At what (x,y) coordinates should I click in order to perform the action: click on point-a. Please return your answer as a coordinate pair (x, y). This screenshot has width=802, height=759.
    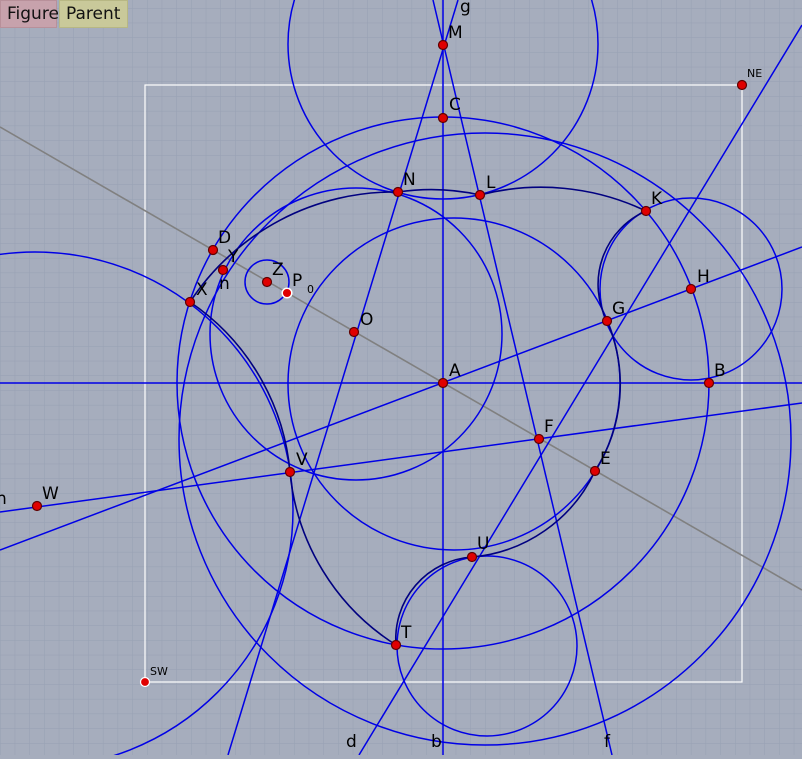
    Looking at the image, I should click on (443, 383).